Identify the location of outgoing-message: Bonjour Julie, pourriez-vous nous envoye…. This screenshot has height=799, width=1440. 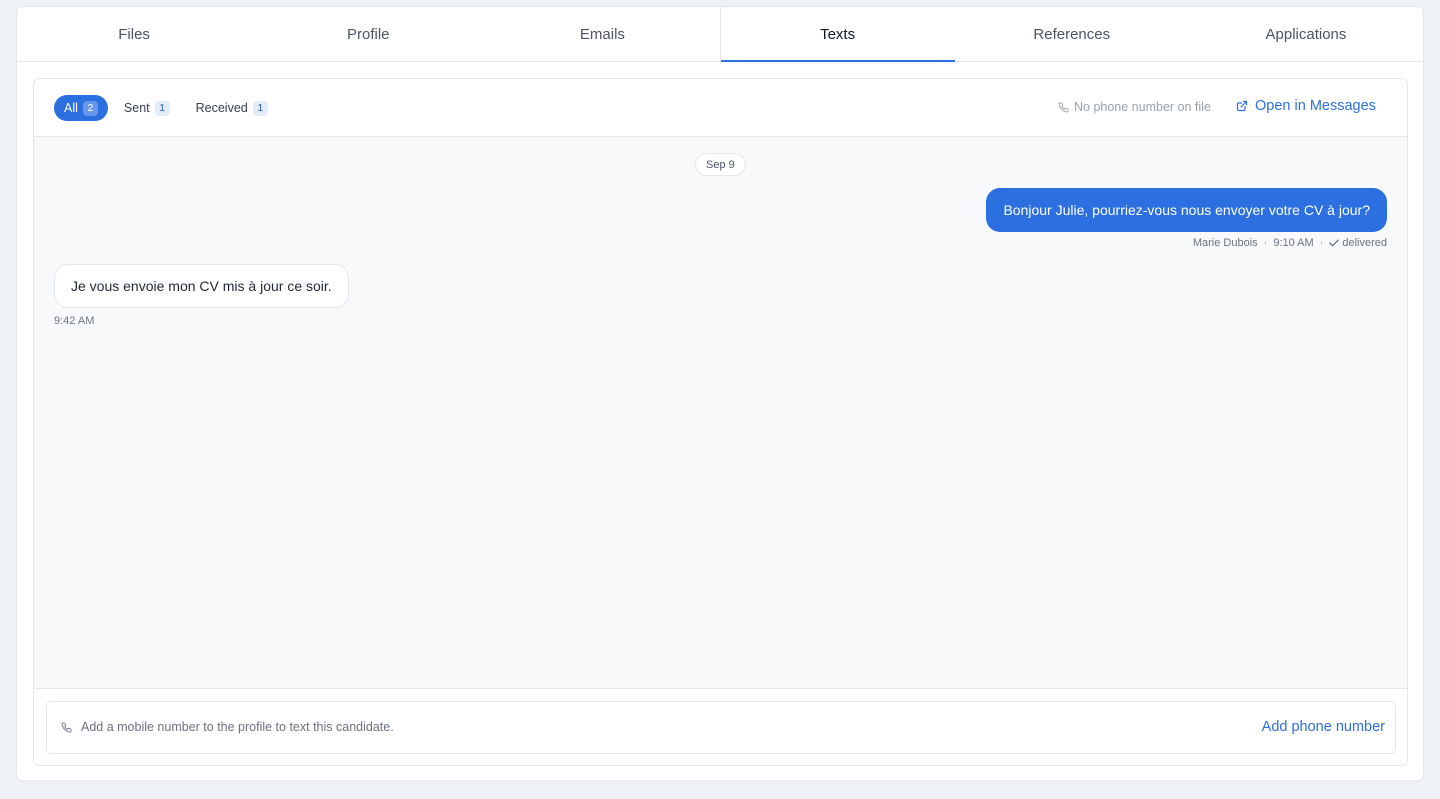
(1186, 210).